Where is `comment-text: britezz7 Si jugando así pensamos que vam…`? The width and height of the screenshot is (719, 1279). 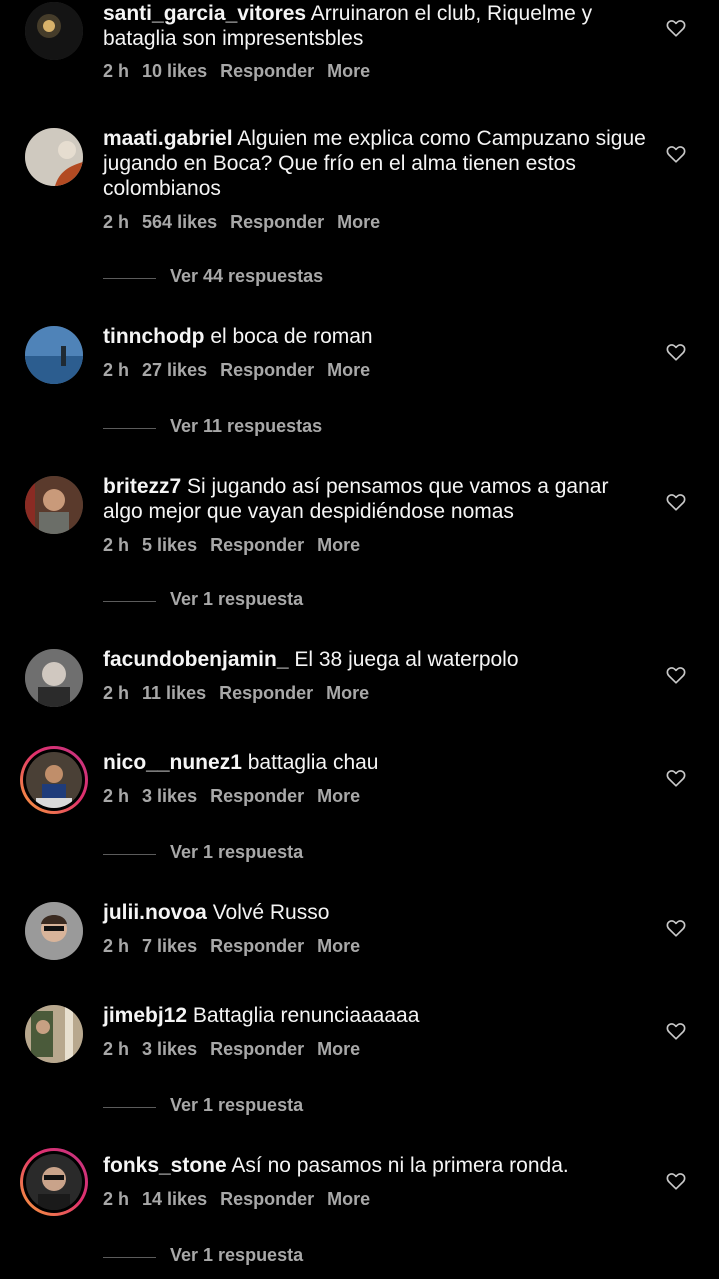
comment-text: britezz7 Si jugando así pensamos que vam… is located at coordinates (377, 499).